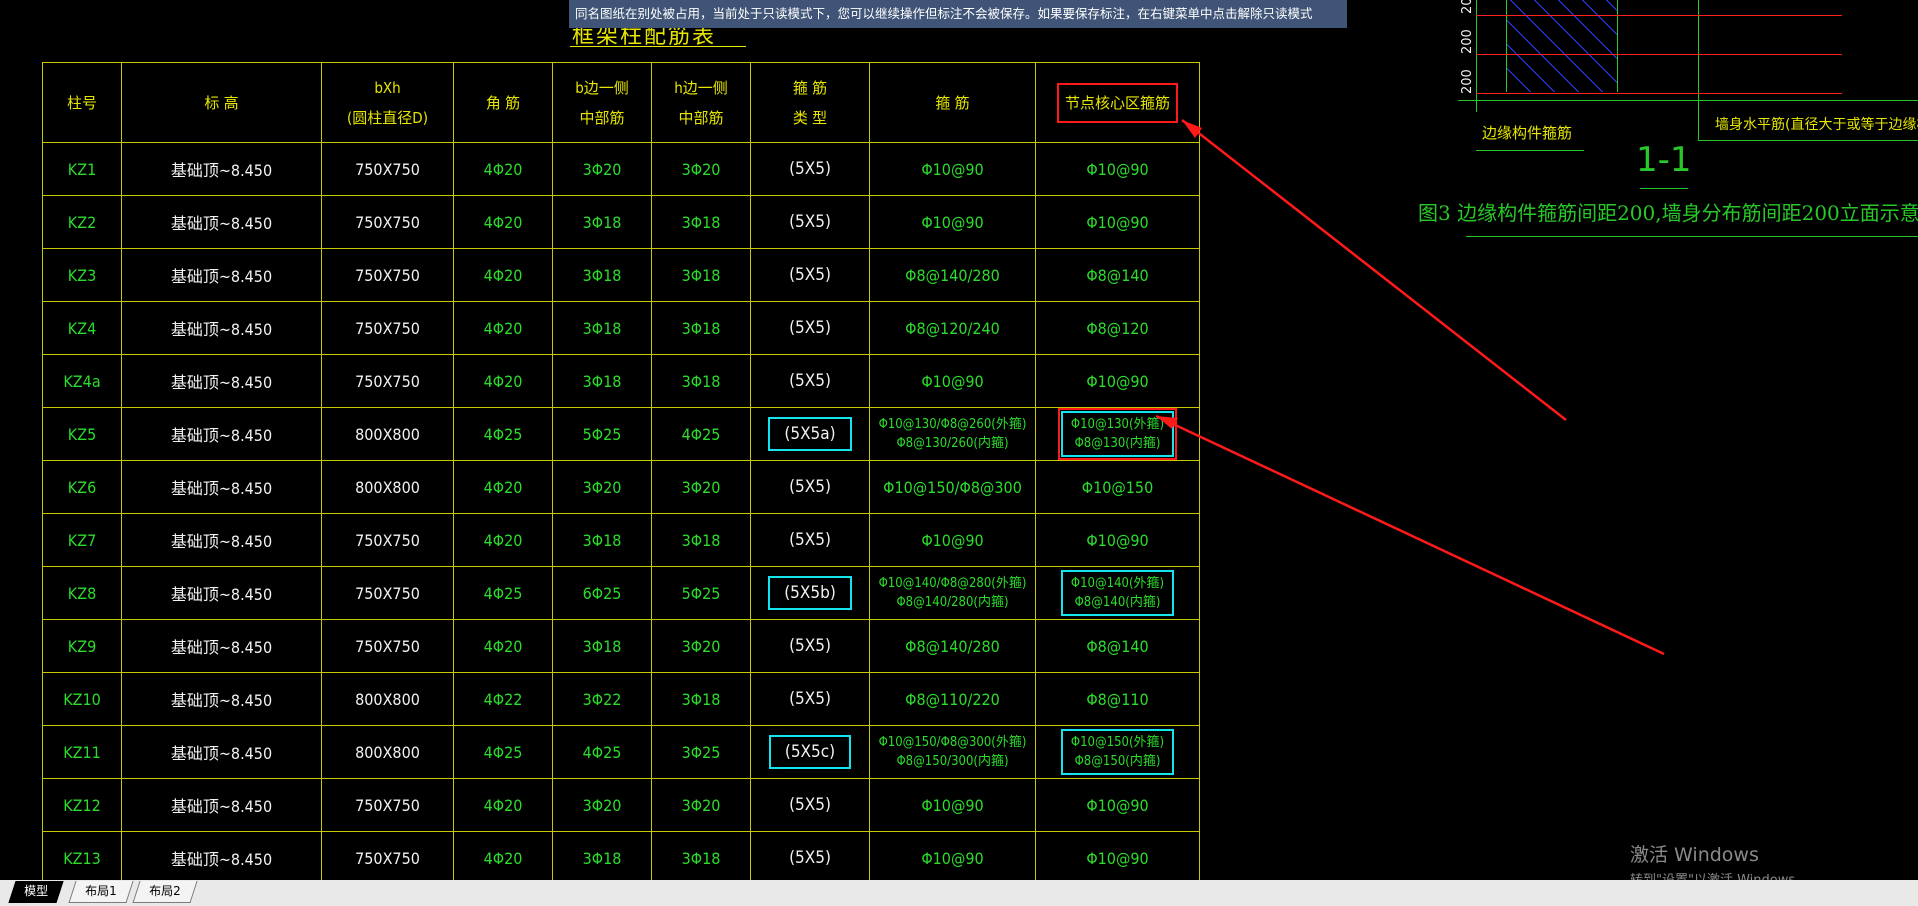 The height and width of the screenshot is (906, 1918). Describe the element at coordinates (1374, 270) in the screenshot. I see `arrow-core-header` at that location.